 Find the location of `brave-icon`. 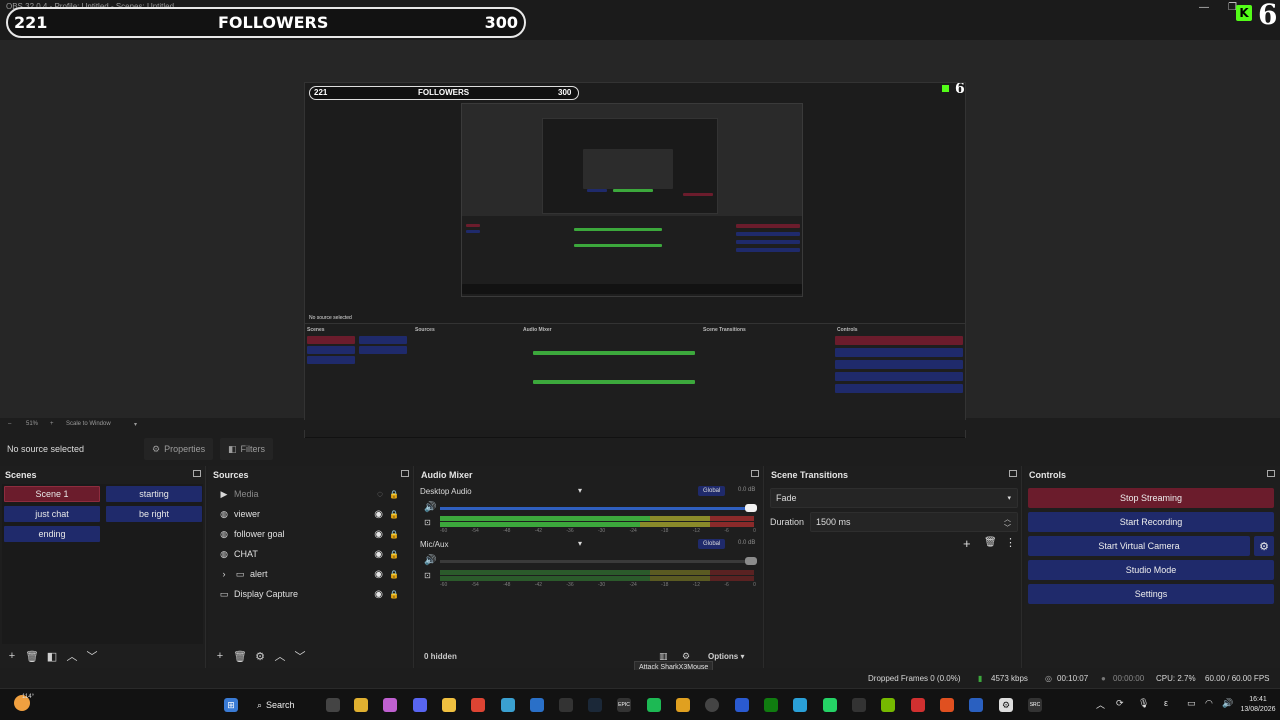

brave-icon is located at coordinates (947, 705).